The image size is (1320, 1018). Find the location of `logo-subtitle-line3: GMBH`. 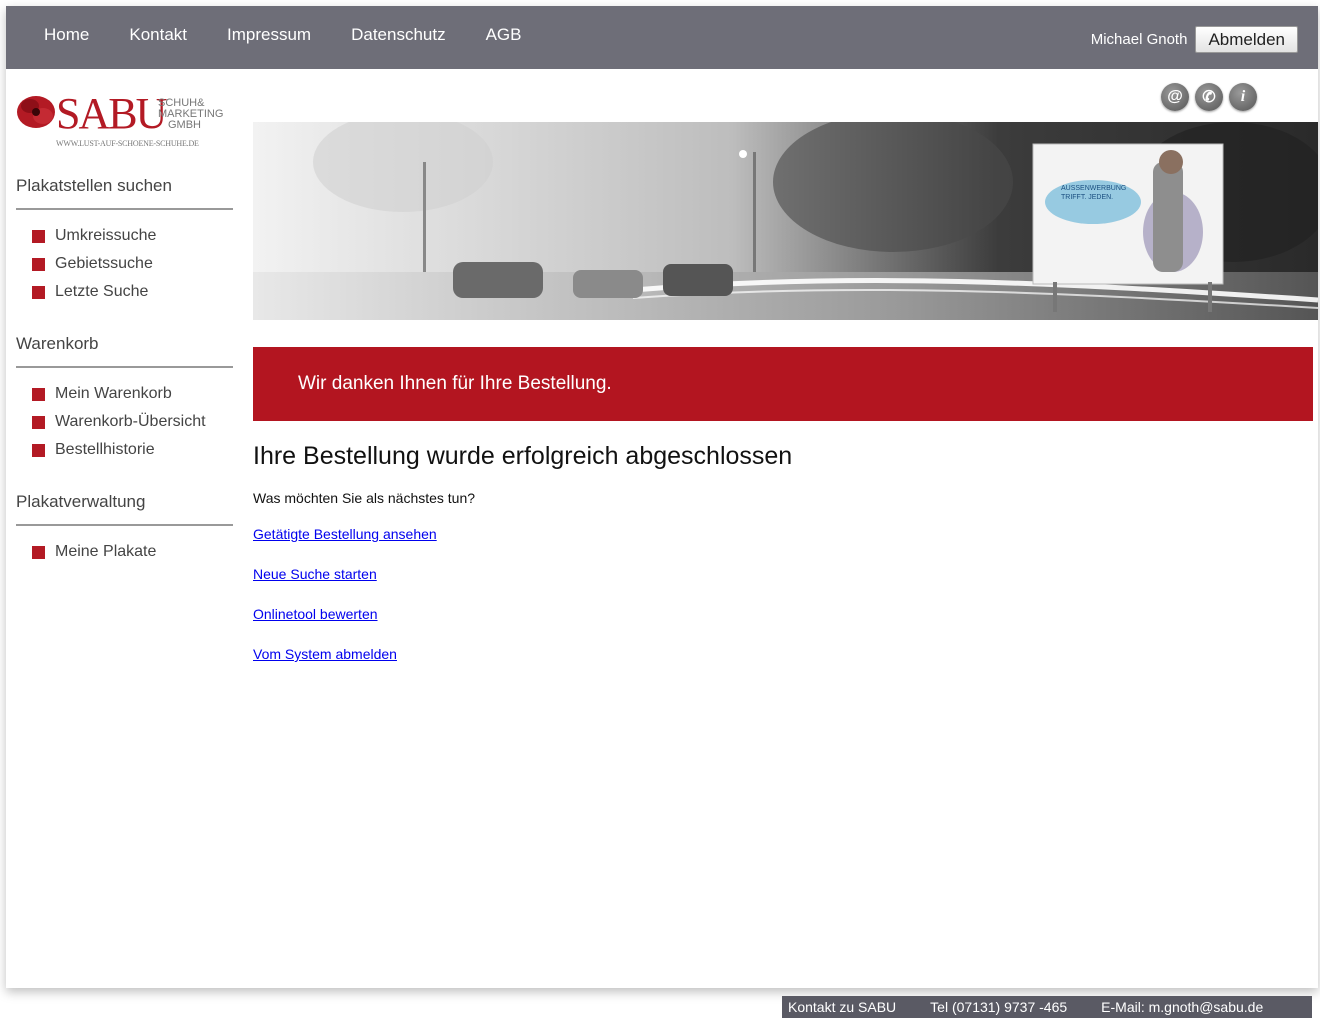

logo-subtitle-line3: GMBH is located at coordinates (184, 125).